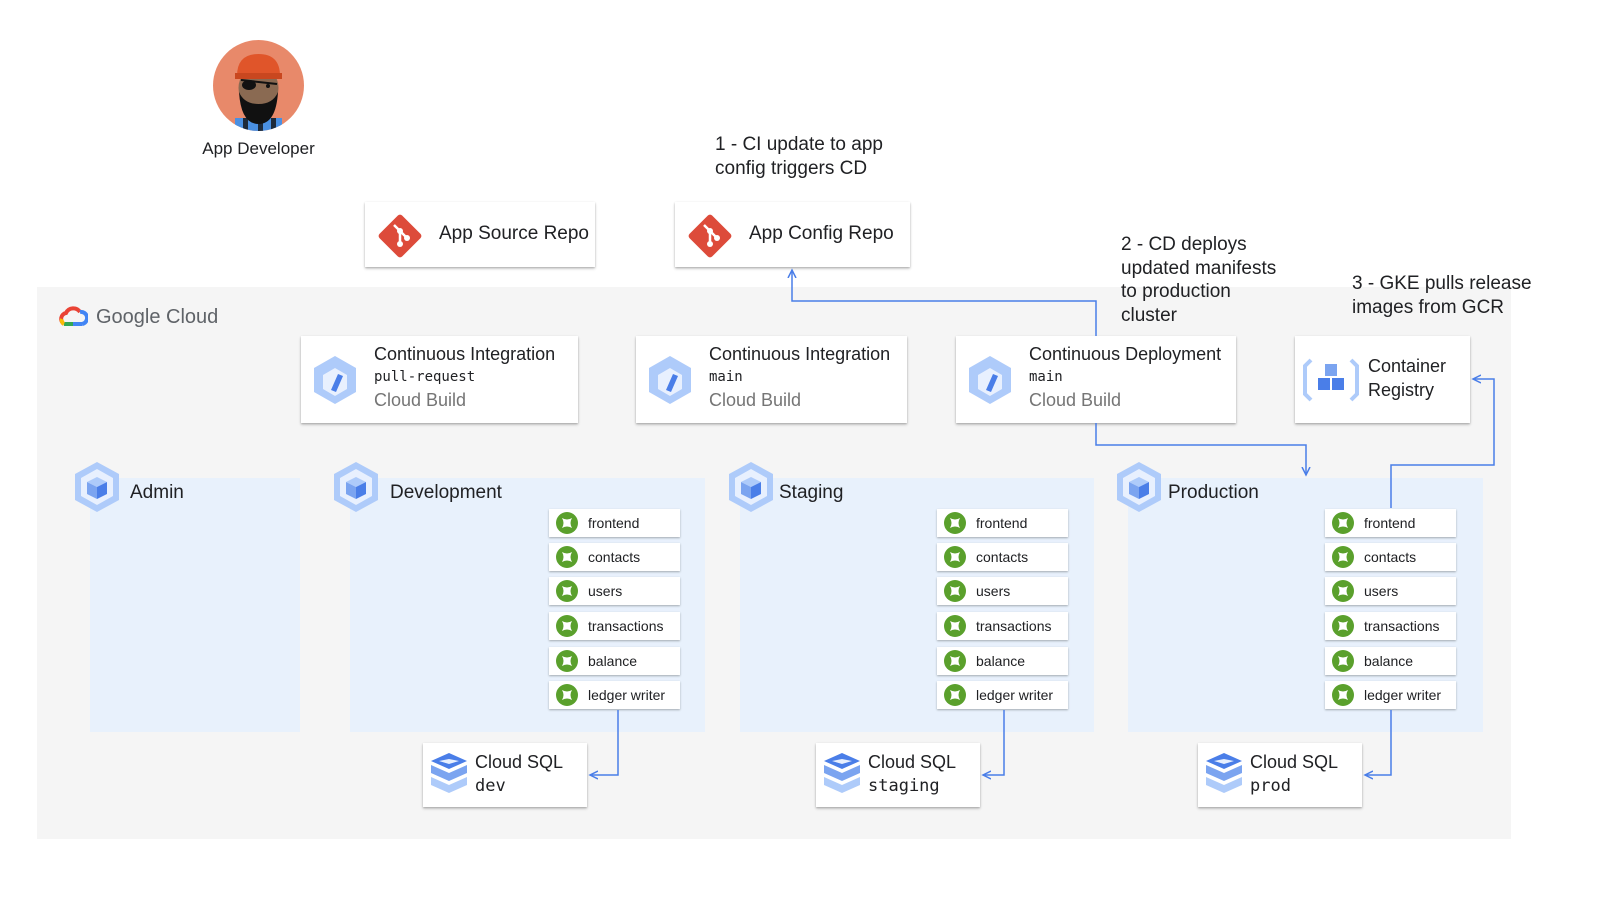 The width and height of the screenshot is (1600, 900). Describe the element at coordinates (425, 377) in the screenshot. I see `build-branch: pull-request` at that location.